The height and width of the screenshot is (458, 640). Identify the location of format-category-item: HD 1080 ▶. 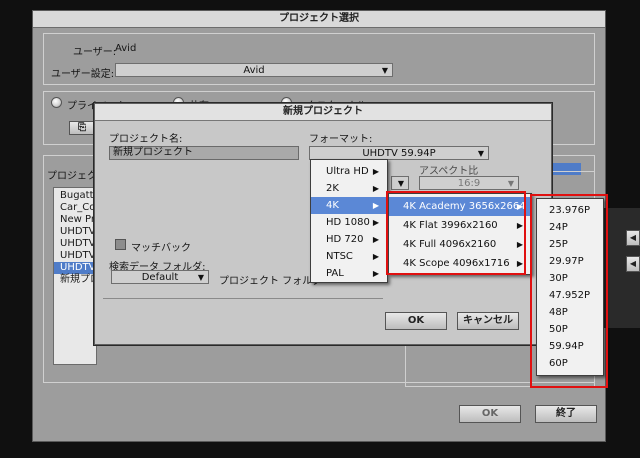
(349, 222).